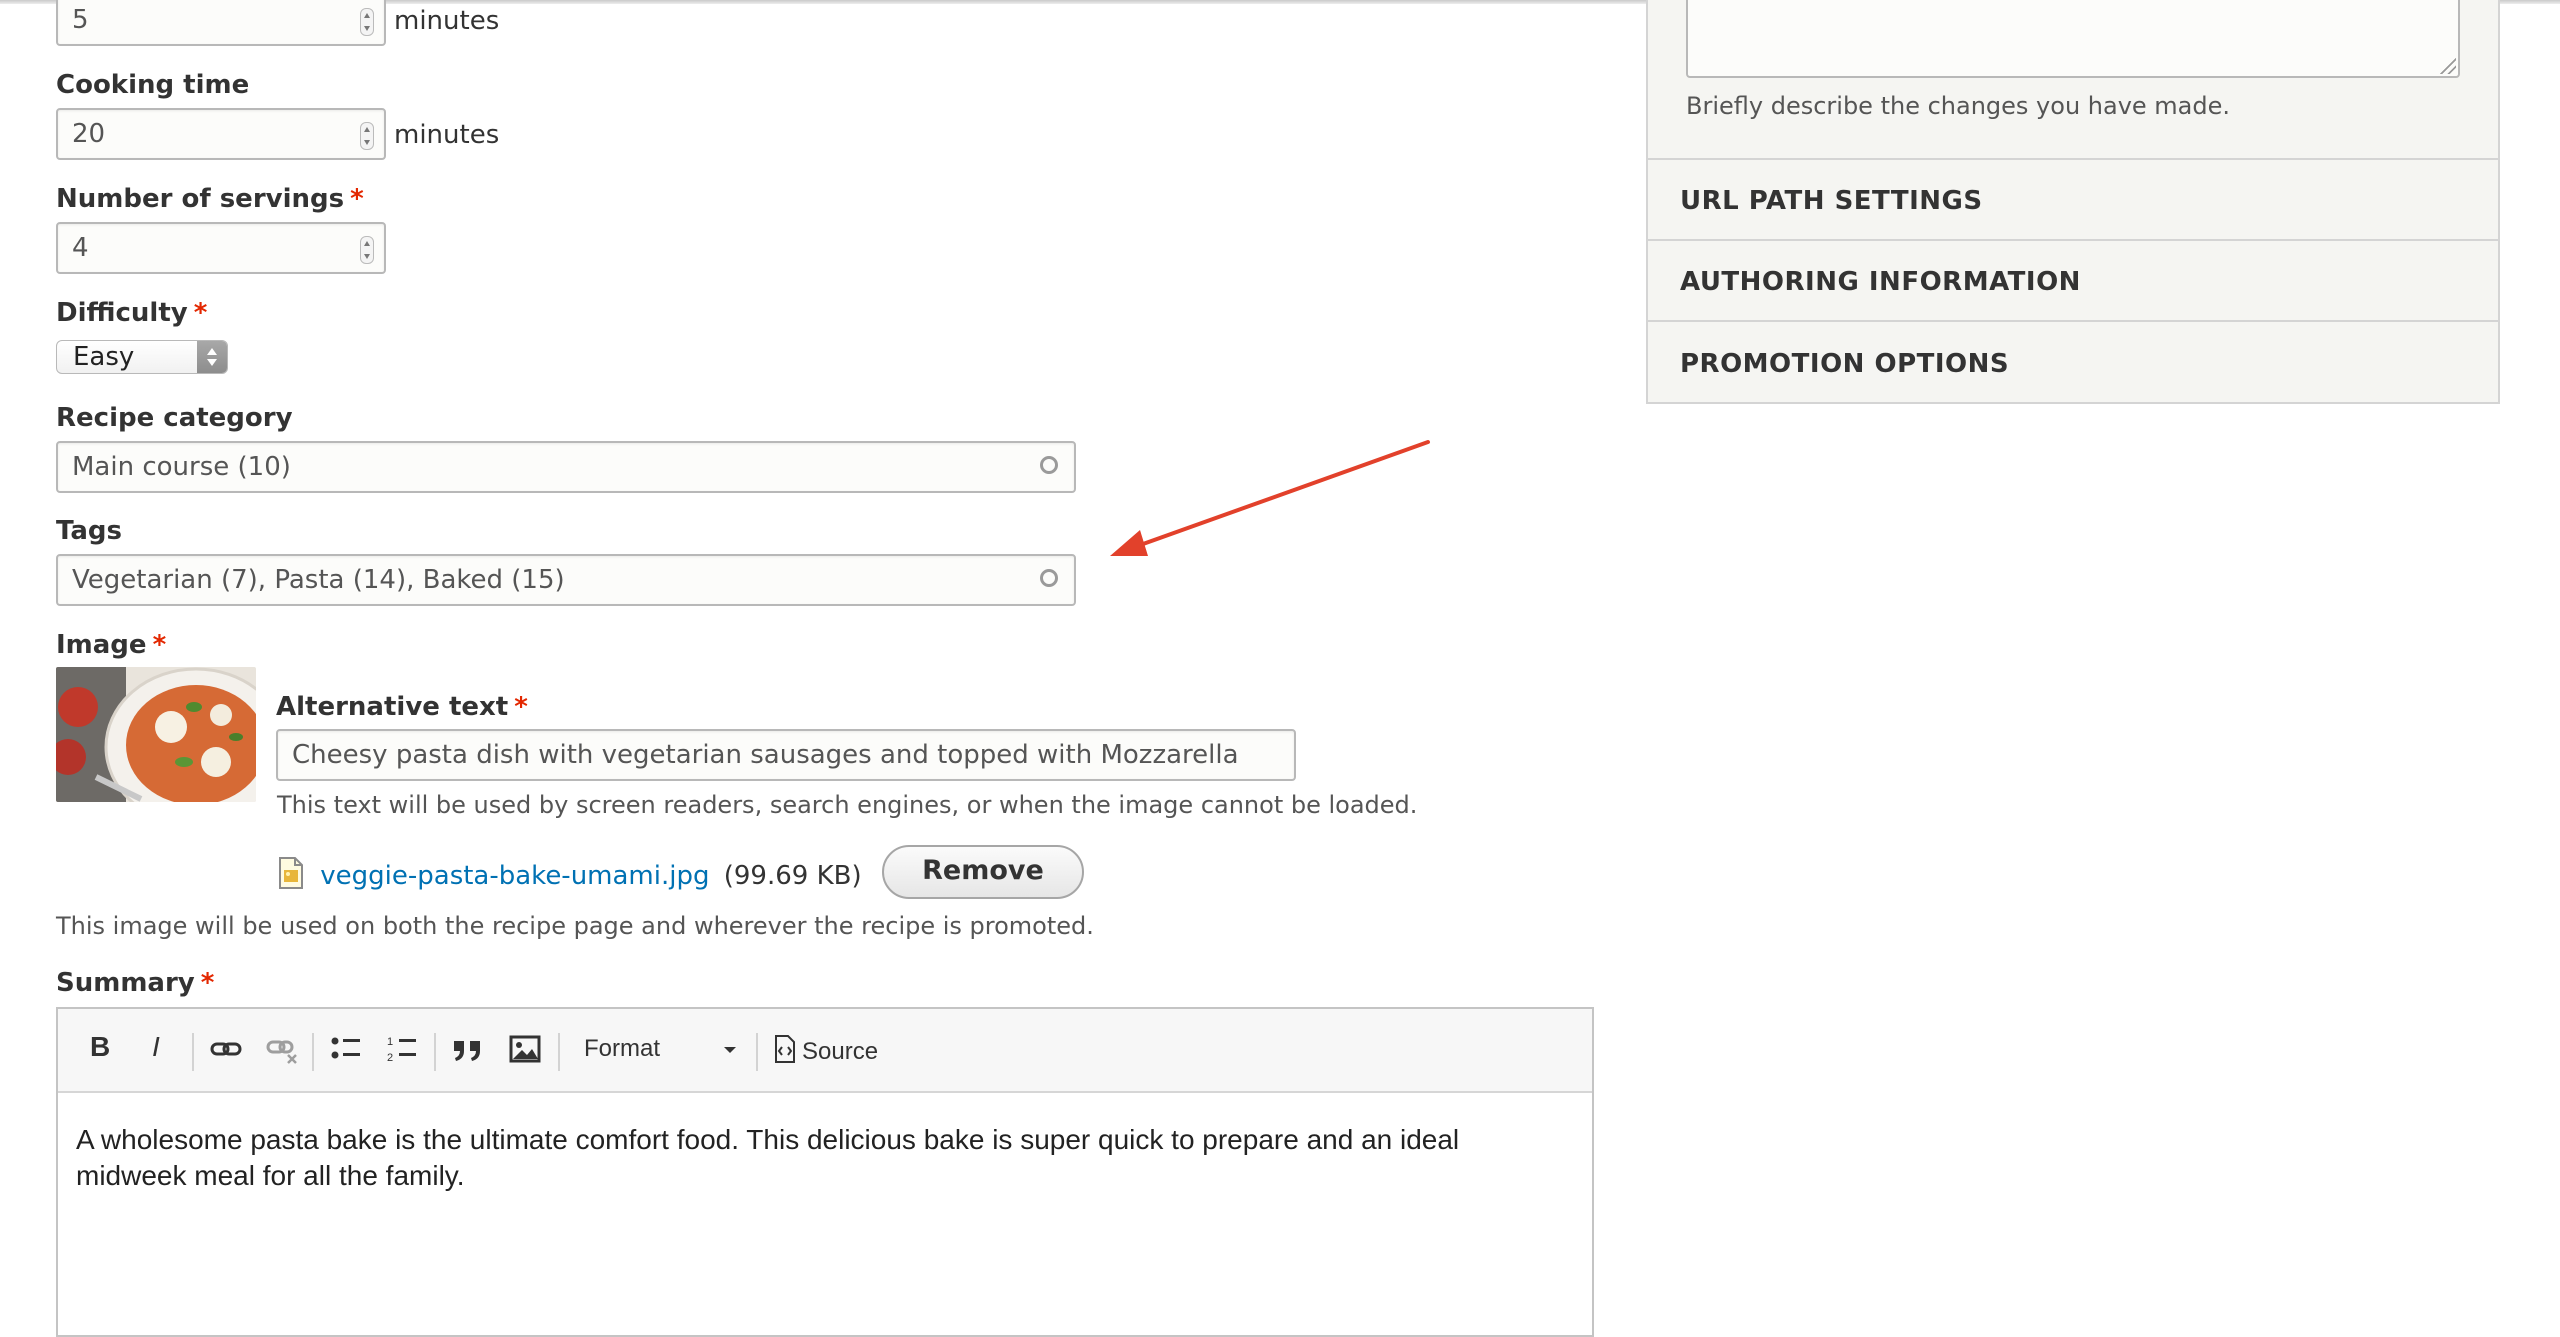  Describe the element at coordinates (514, 876) in the screenshot. I see `file-link: veggie-pasta-bake-umami.jpg` at that location.